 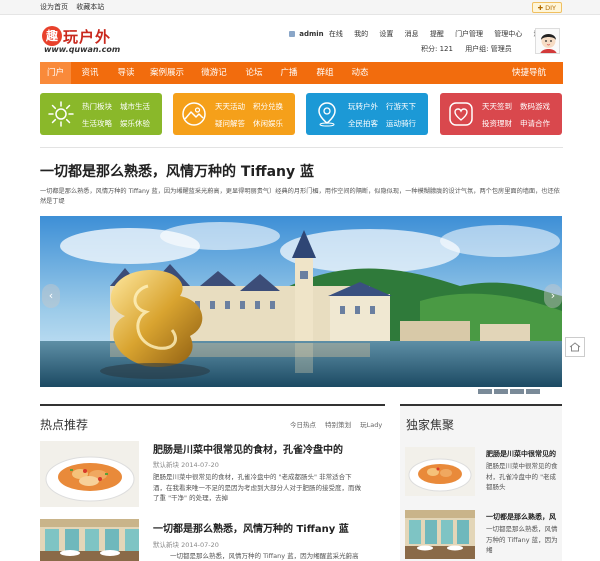 I want to click on category-link: 休闲娱乐, so click(x=268, y=123).